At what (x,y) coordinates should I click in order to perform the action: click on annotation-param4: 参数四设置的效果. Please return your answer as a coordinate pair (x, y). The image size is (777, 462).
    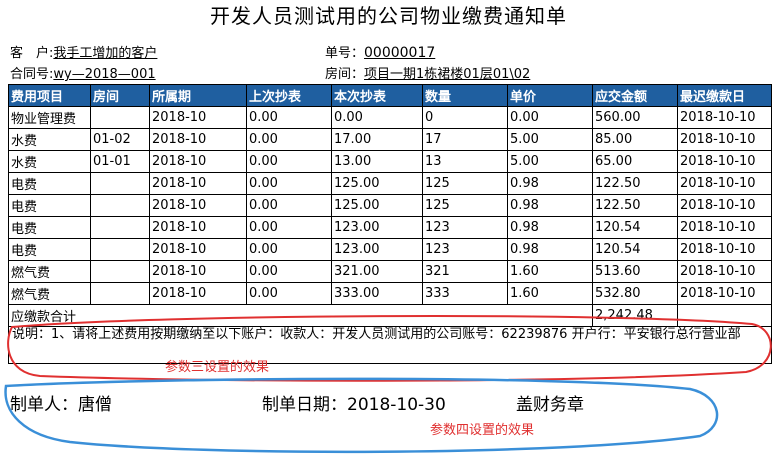
    Looking at the image, I should click on (482, 430).